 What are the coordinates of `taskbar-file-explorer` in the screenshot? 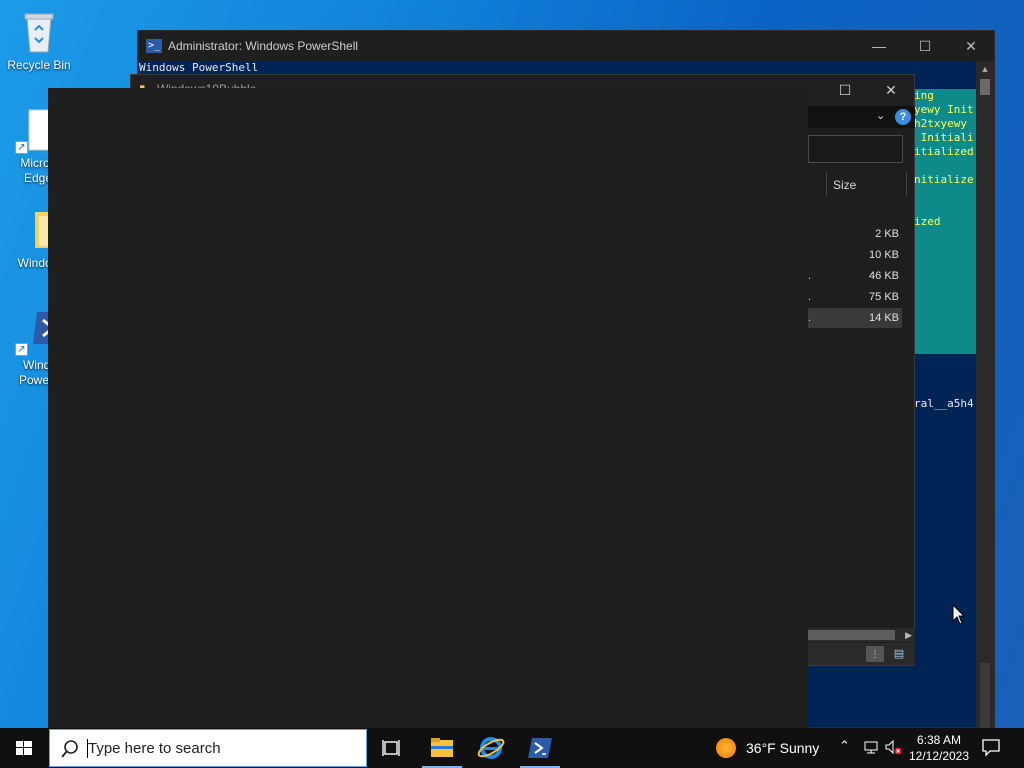 It's located at (442, 748).